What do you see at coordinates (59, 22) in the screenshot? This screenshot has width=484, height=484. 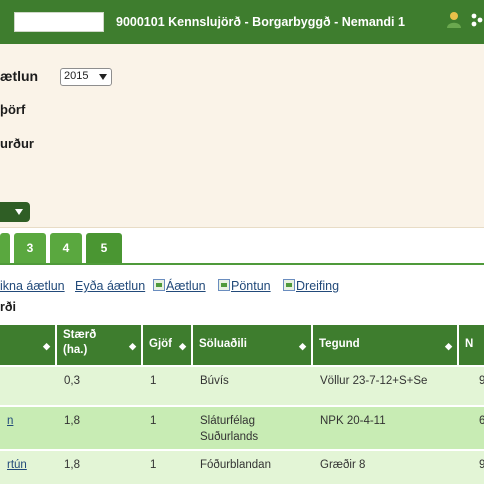 I see `search-input` at bounding box center [59, 22].